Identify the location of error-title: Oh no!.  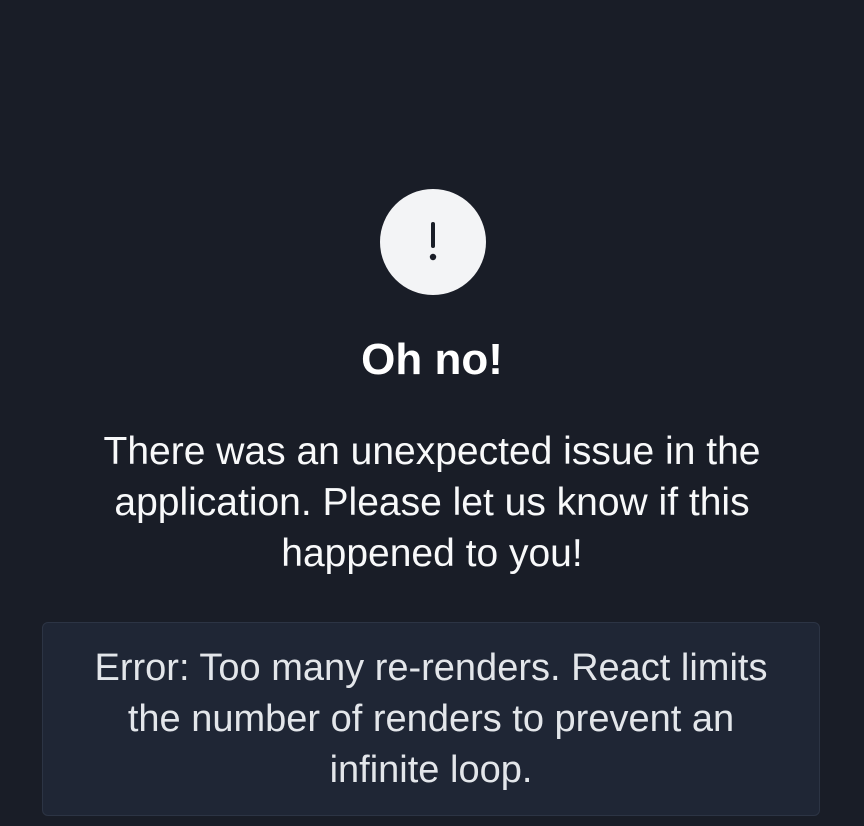
(432, 359).